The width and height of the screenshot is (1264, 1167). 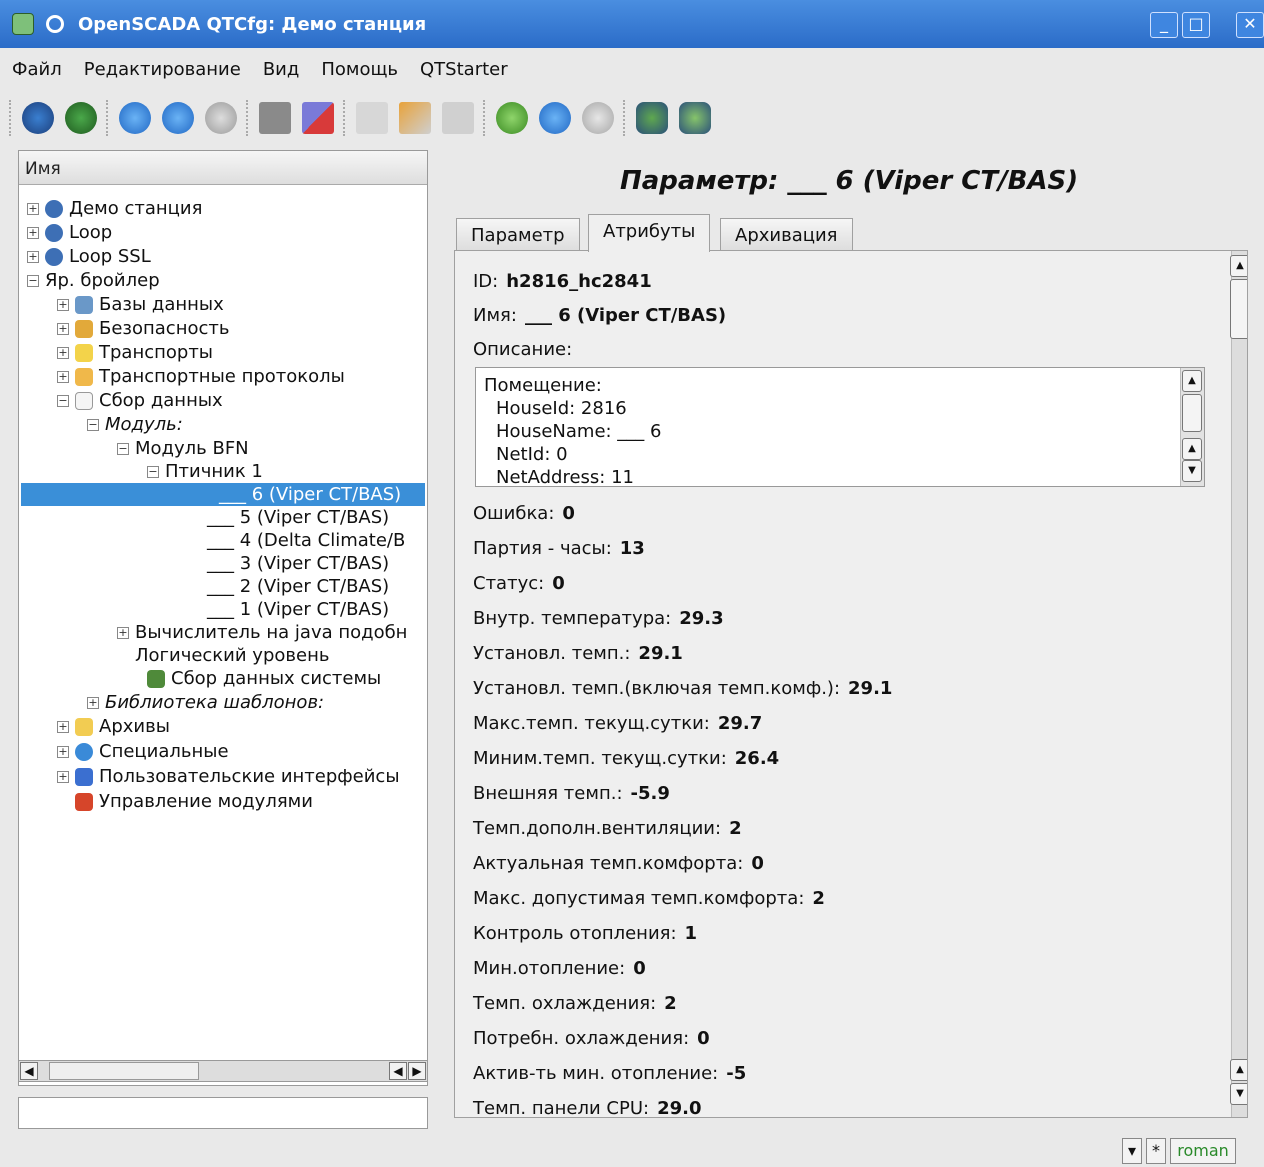 What do you see at coordinates (178, 118) in the screenshot?
I see `back-icon` at bounding box center [178, 118].